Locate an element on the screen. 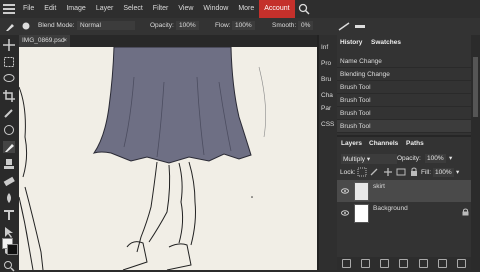 Image resolution: width=480 pixels, height=272 pixels. panel-scrollbar is located at coordinates (475, 152).